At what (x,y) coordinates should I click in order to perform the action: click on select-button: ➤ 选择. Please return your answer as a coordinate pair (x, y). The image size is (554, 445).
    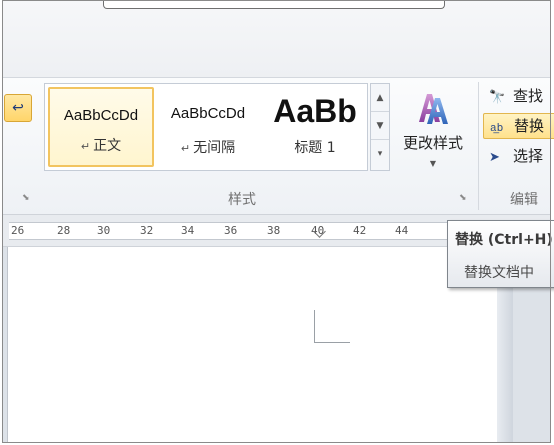
    Looking at the image, I should click on (518, 156).